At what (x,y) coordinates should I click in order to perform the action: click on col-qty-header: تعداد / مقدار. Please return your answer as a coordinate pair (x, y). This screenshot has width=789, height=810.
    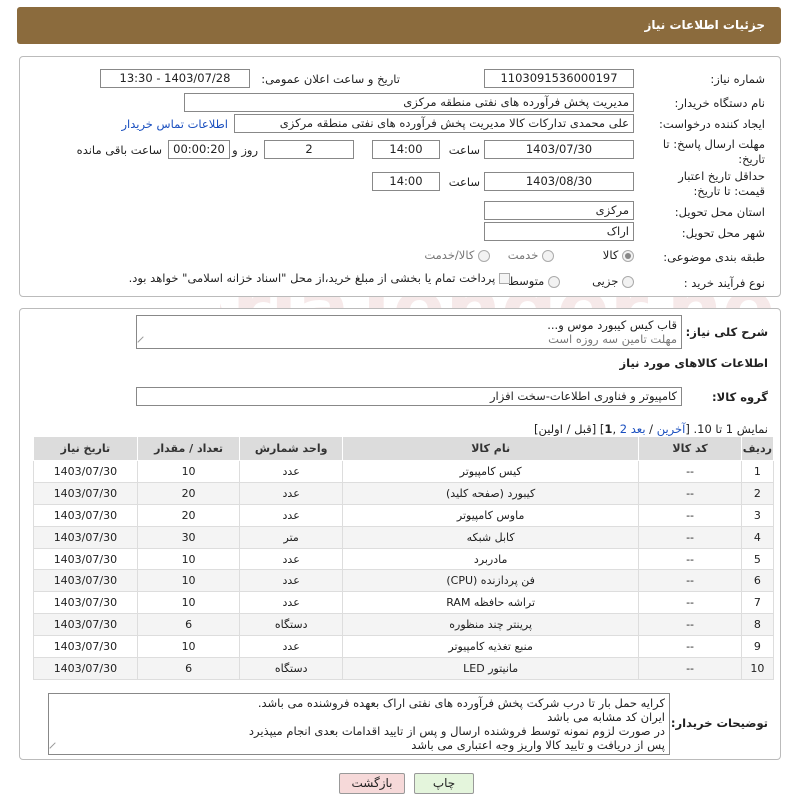
    Looking at the image, I should click on (188, 448).